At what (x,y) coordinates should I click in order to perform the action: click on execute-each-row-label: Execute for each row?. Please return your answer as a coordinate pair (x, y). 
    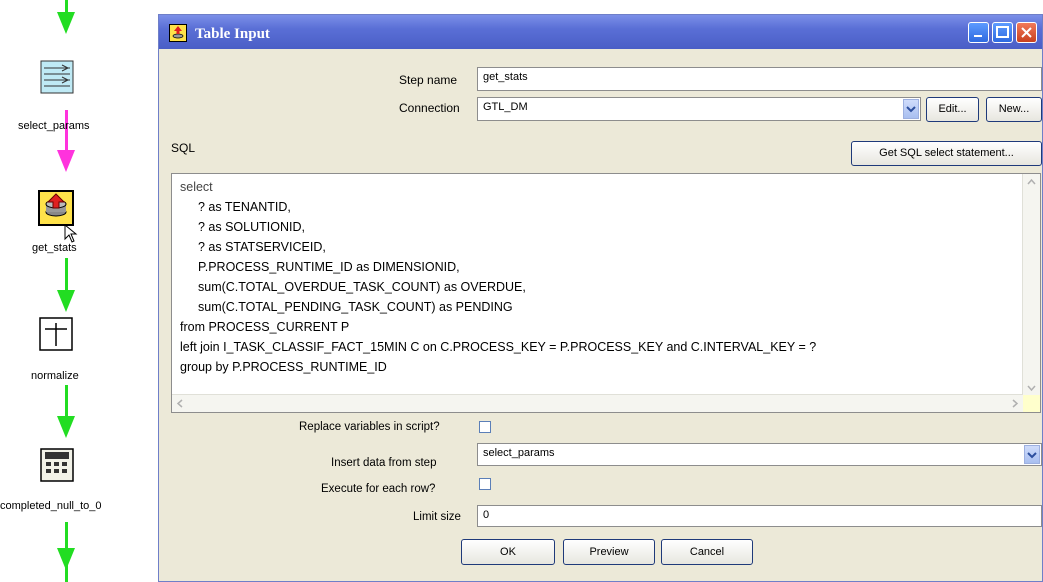
    Looking at the image, I should click on (378, 489).